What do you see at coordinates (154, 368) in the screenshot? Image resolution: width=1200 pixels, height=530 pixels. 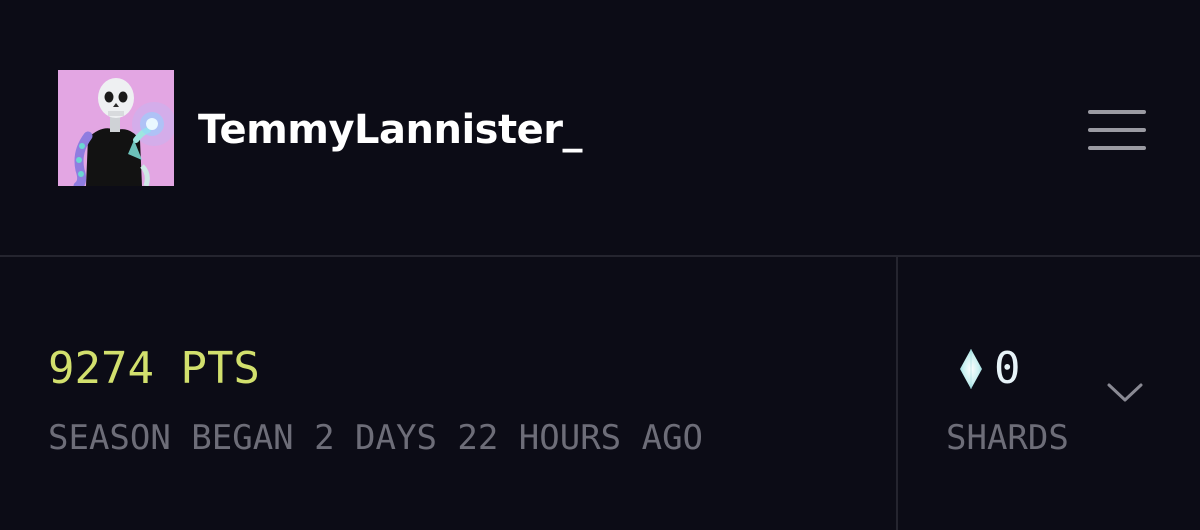 I see `points-total: 9274 PTS` at bounding box center [154, 368].